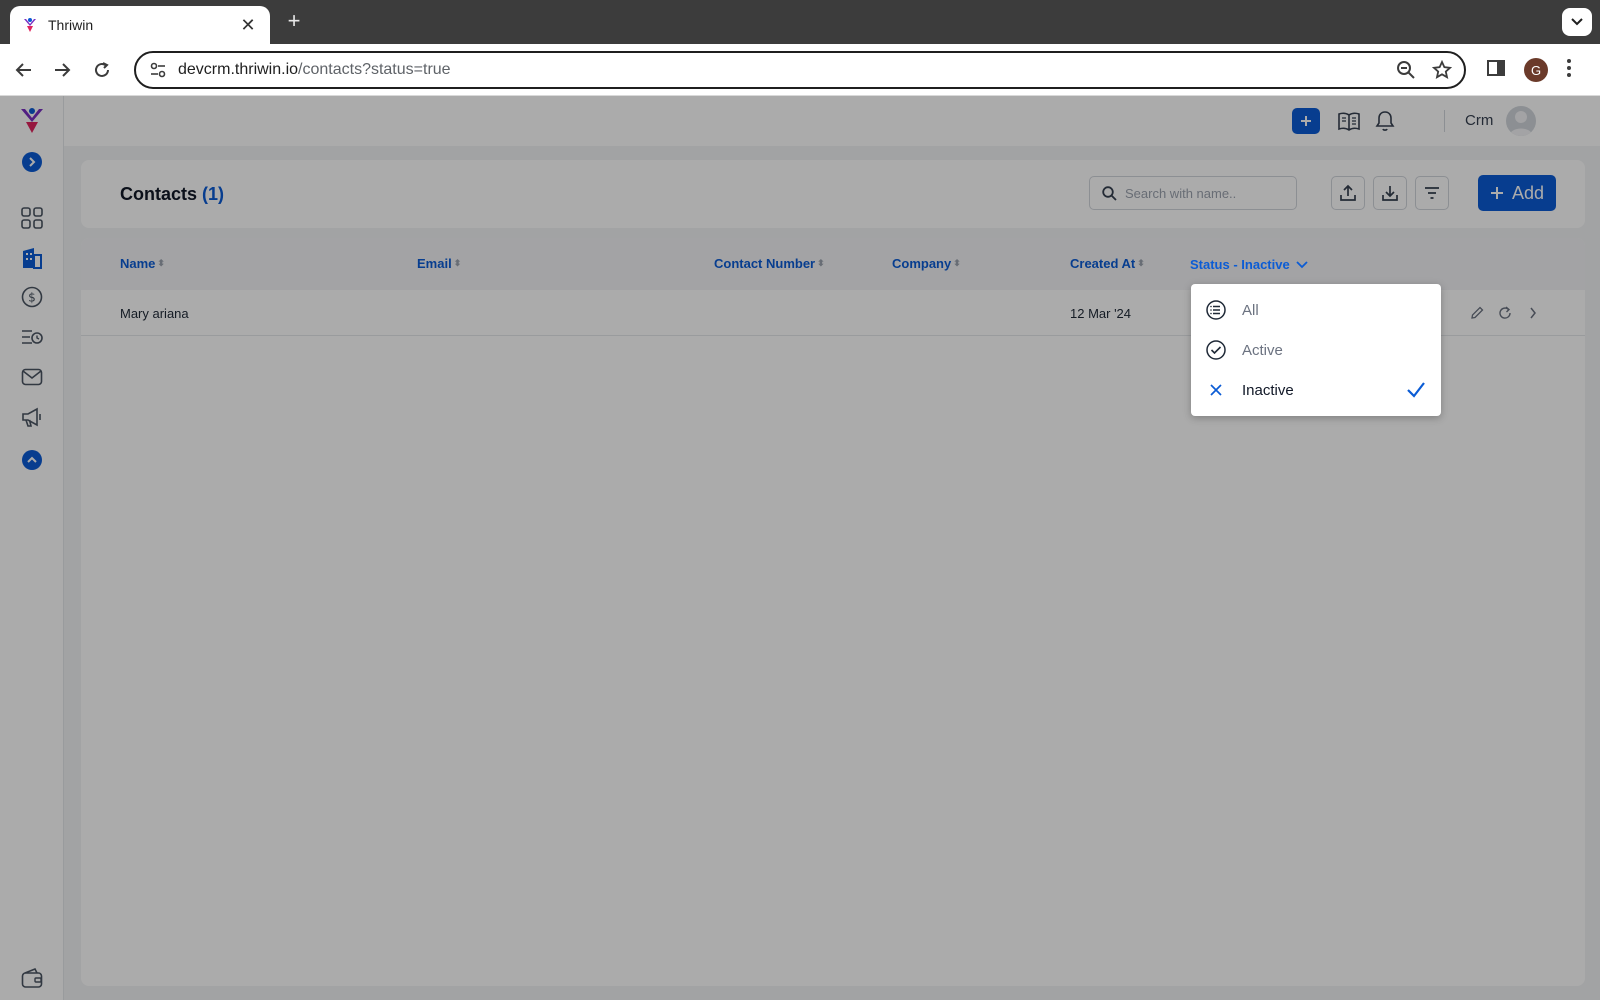 The height and width of the screenshot is (1000, 1600). What do you see at coordinates (1569, 70) in the screenshot?
I see `browser-menu-icon` at bounding box center [1569, 70].